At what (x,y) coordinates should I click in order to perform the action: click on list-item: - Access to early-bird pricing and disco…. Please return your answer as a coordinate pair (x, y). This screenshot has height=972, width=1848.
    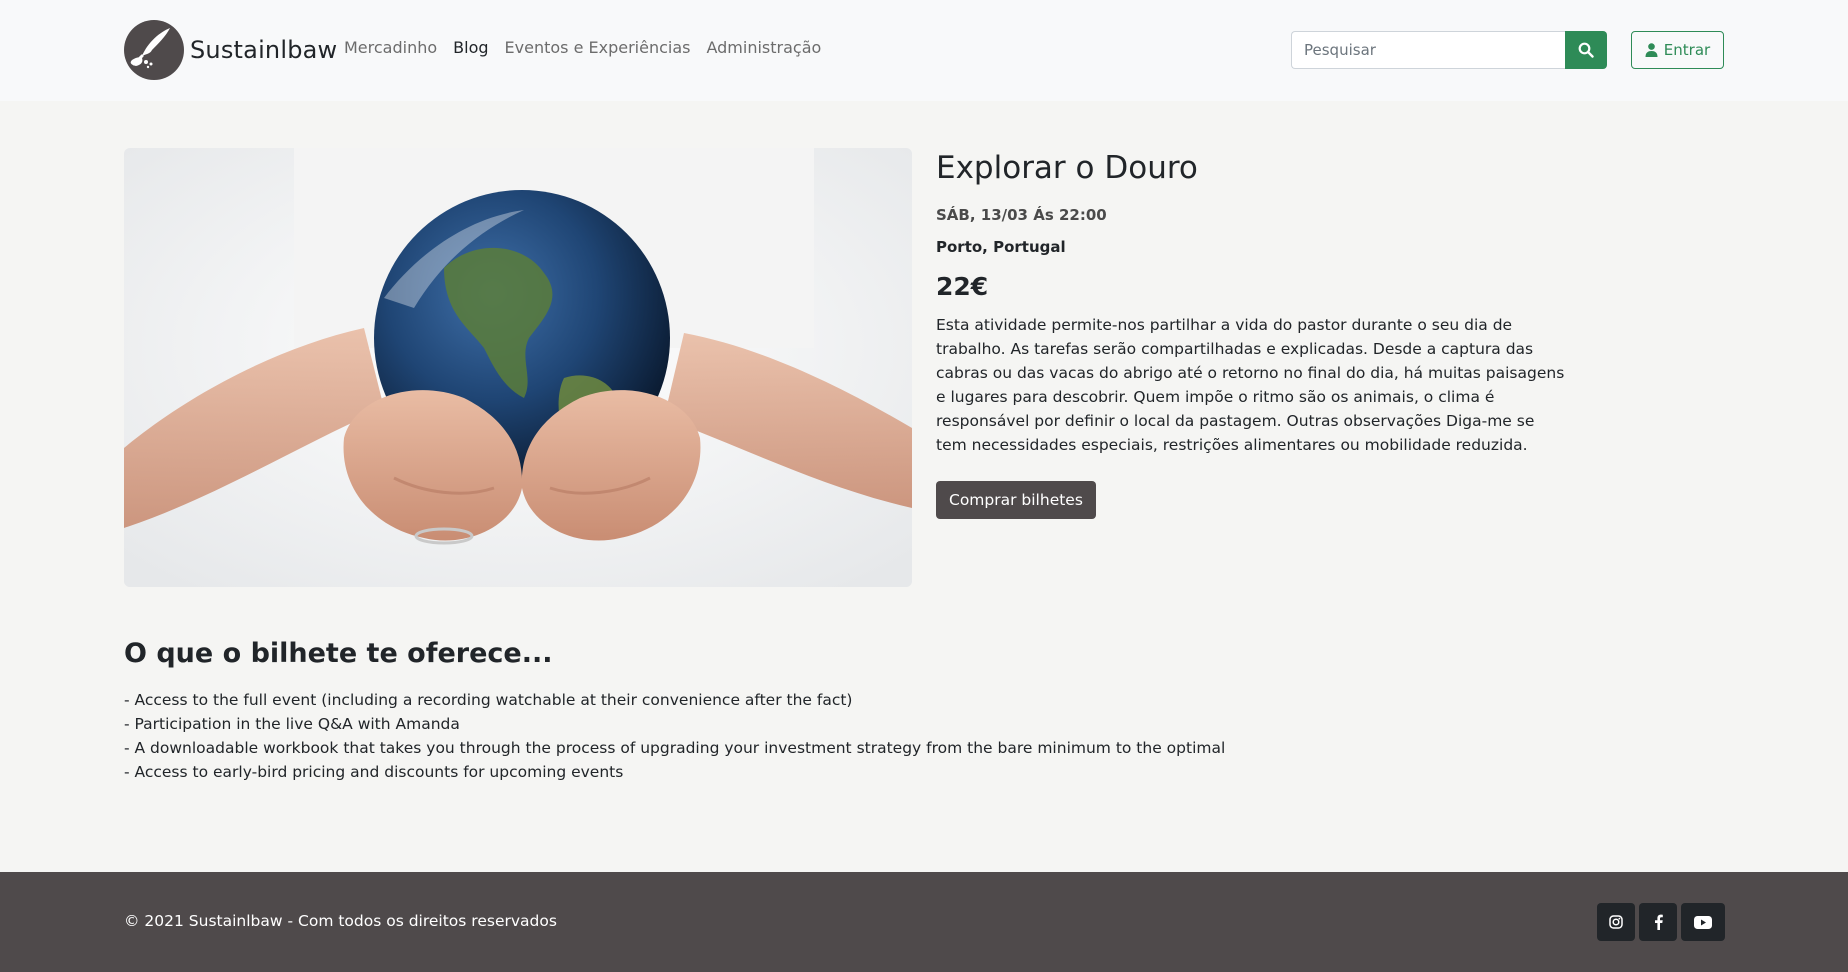
    Looking at the image, I should click on (374, 772).